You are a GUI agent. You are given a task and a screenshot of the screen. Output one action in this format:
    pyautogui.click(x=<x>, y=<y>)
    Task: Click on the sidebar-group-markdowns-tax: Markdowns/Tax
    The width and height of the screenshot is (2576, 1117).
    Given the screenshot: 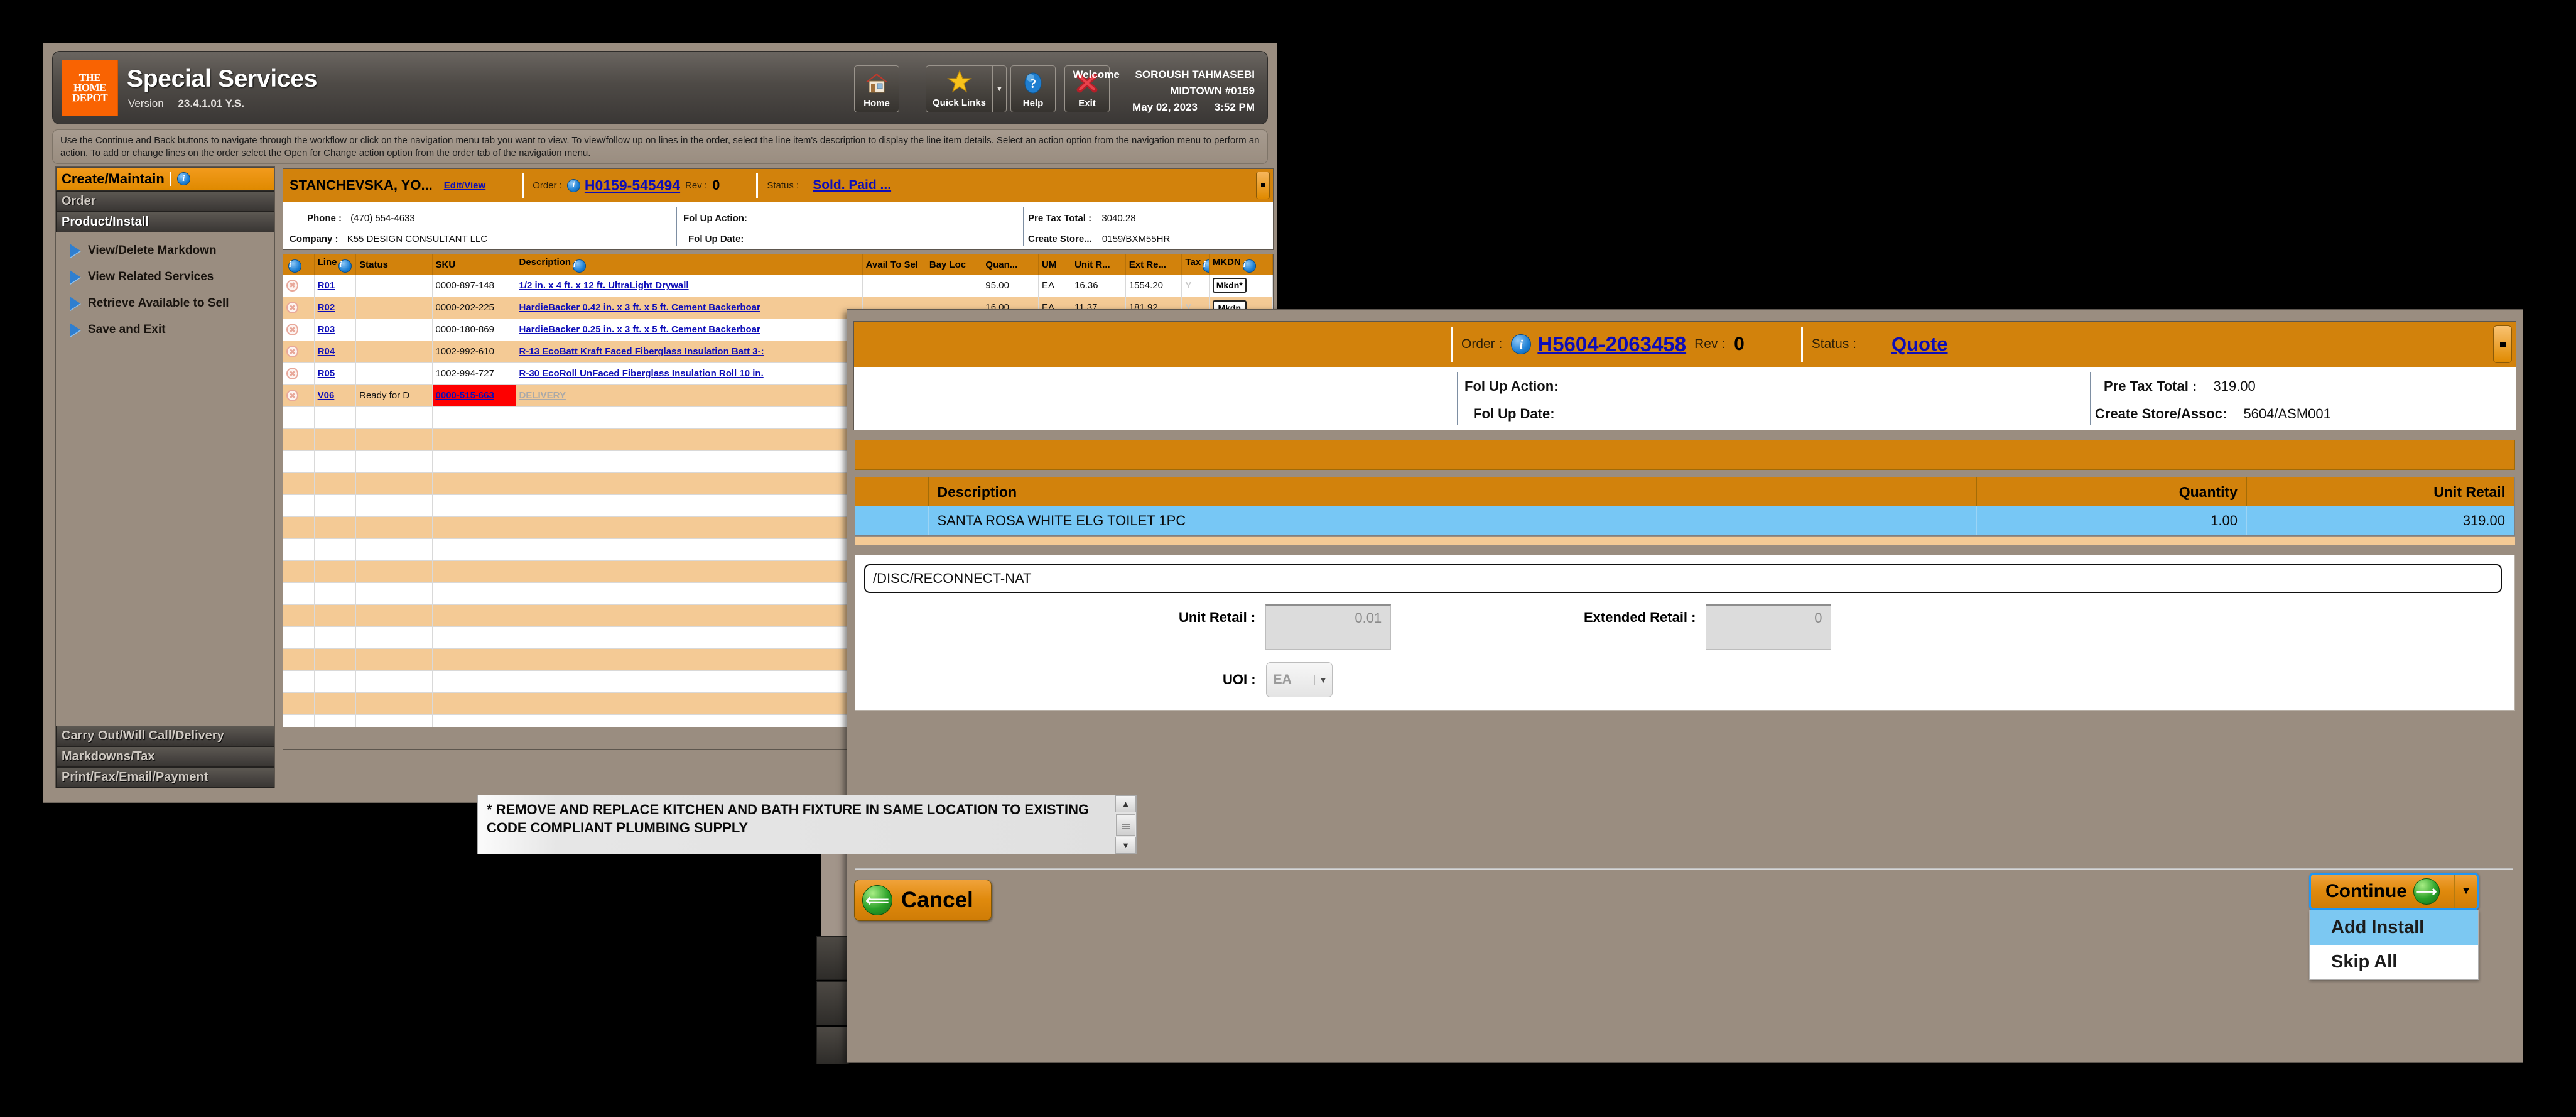 What is the action you would take?
    pyautogui.click(x=165, y=756)
    